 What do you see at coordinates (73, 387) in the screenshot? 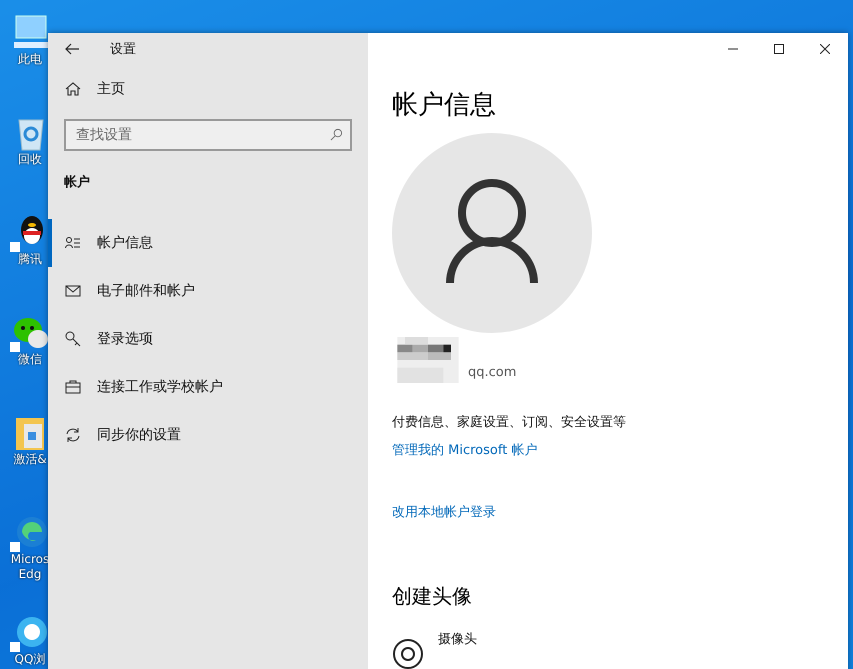
I see `briefcase-icon` at bounding box center [73, 387].